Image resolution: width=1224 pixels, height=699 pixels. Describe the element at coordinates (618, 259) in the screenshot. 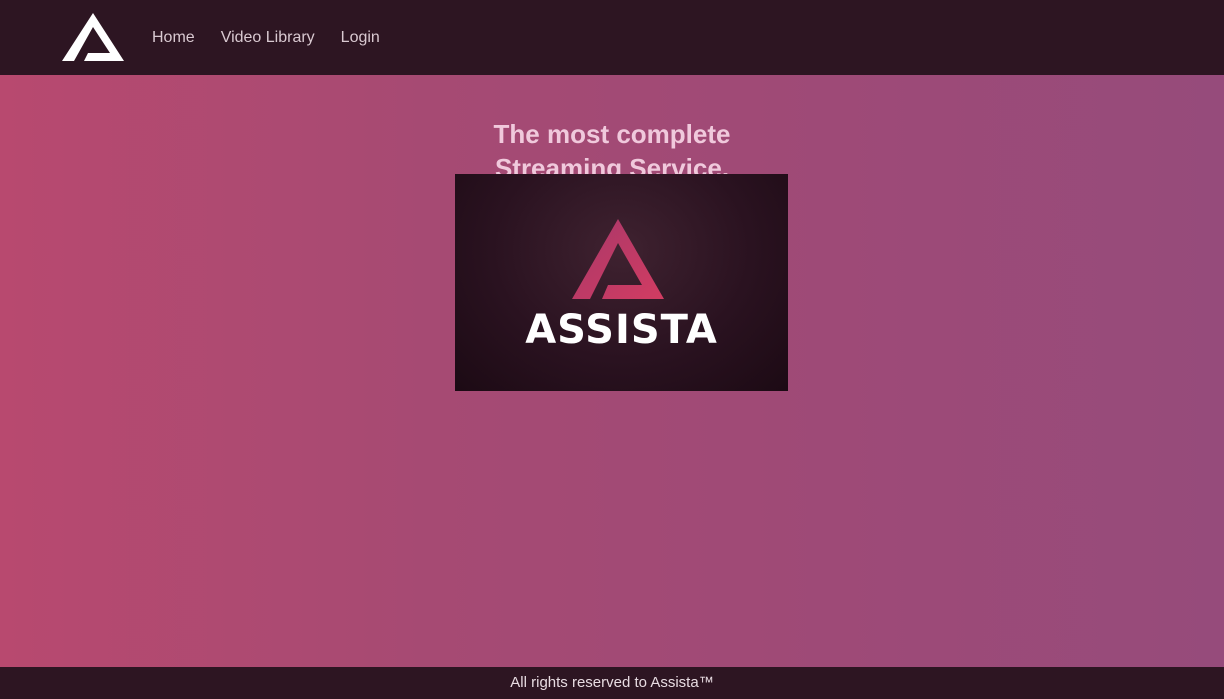

I see `assista-triangle-icon` at that location.